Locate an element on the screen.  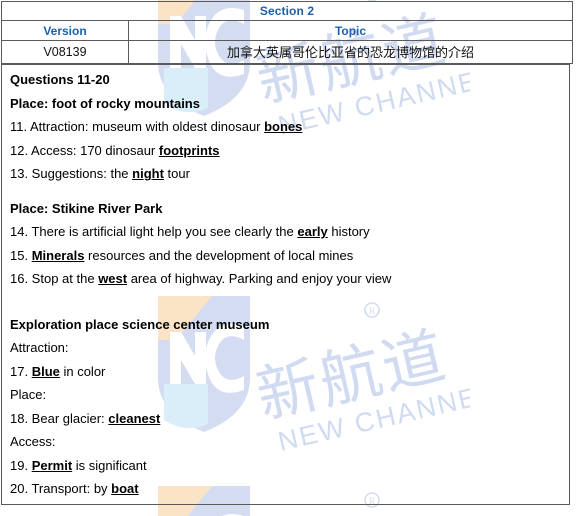
question-14-answer: early is located at coordinates (312, 231).